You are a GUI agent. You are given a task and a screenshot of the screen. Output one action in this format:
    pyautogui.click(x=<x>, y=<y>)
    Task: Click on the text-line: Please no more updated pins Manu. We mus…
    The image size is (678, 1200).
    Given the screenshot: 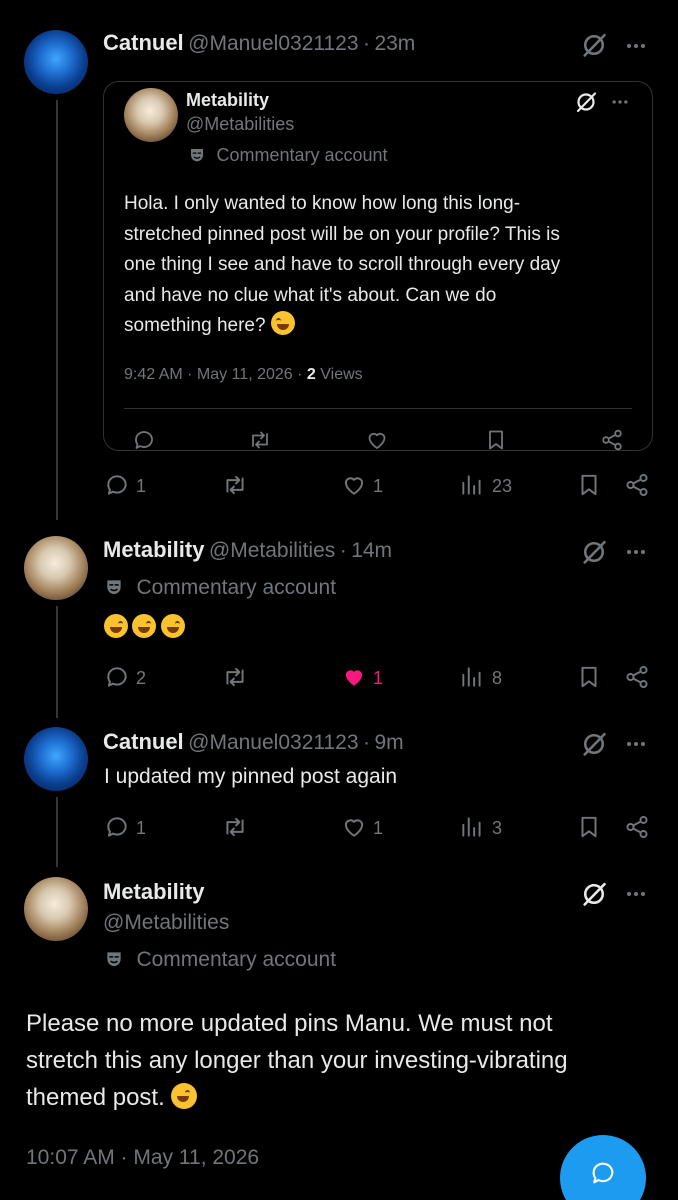 What is the action you would take?
    pyautogui.click(x=289, y=1023)
    